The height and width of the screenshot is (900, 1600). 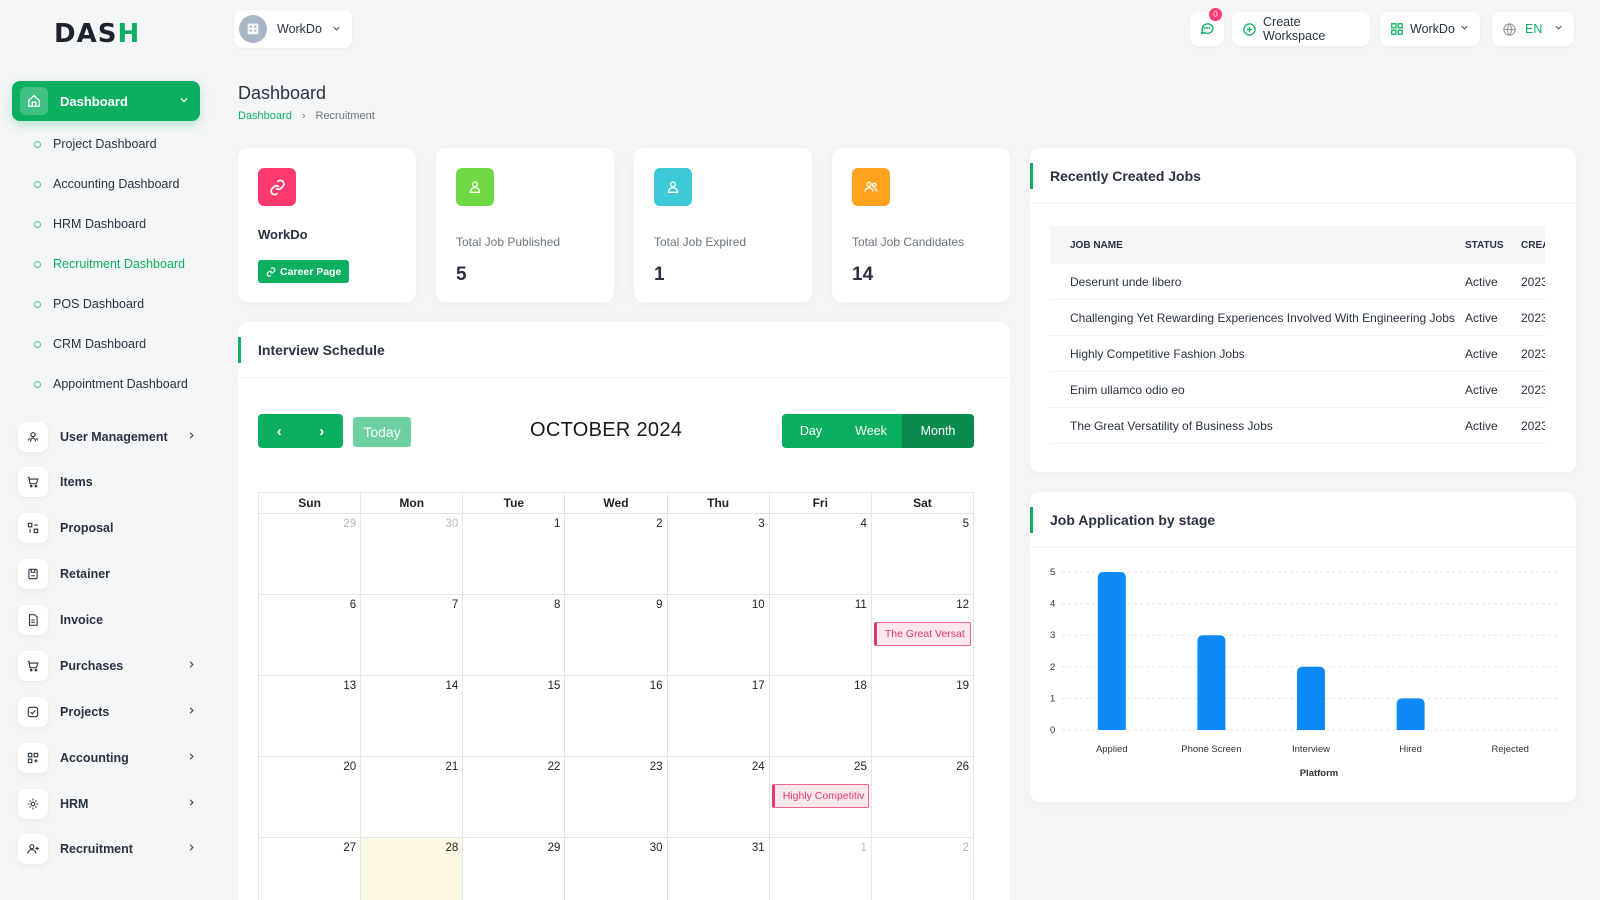 What do you see at coordinates (1303, 520) in the screenshot?
I see `card-title: Job Application by stage` at bounding box center [1303, 520].